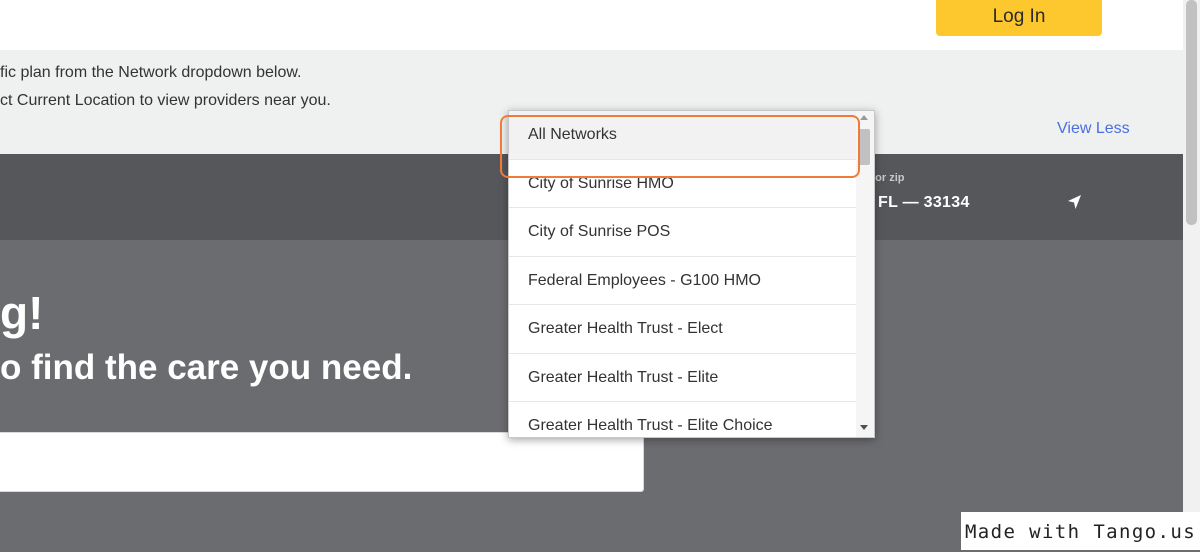 The height and width of the screenshot is (552, 1200). I want to click on view-less-link: View Less, so click(1093, 129).